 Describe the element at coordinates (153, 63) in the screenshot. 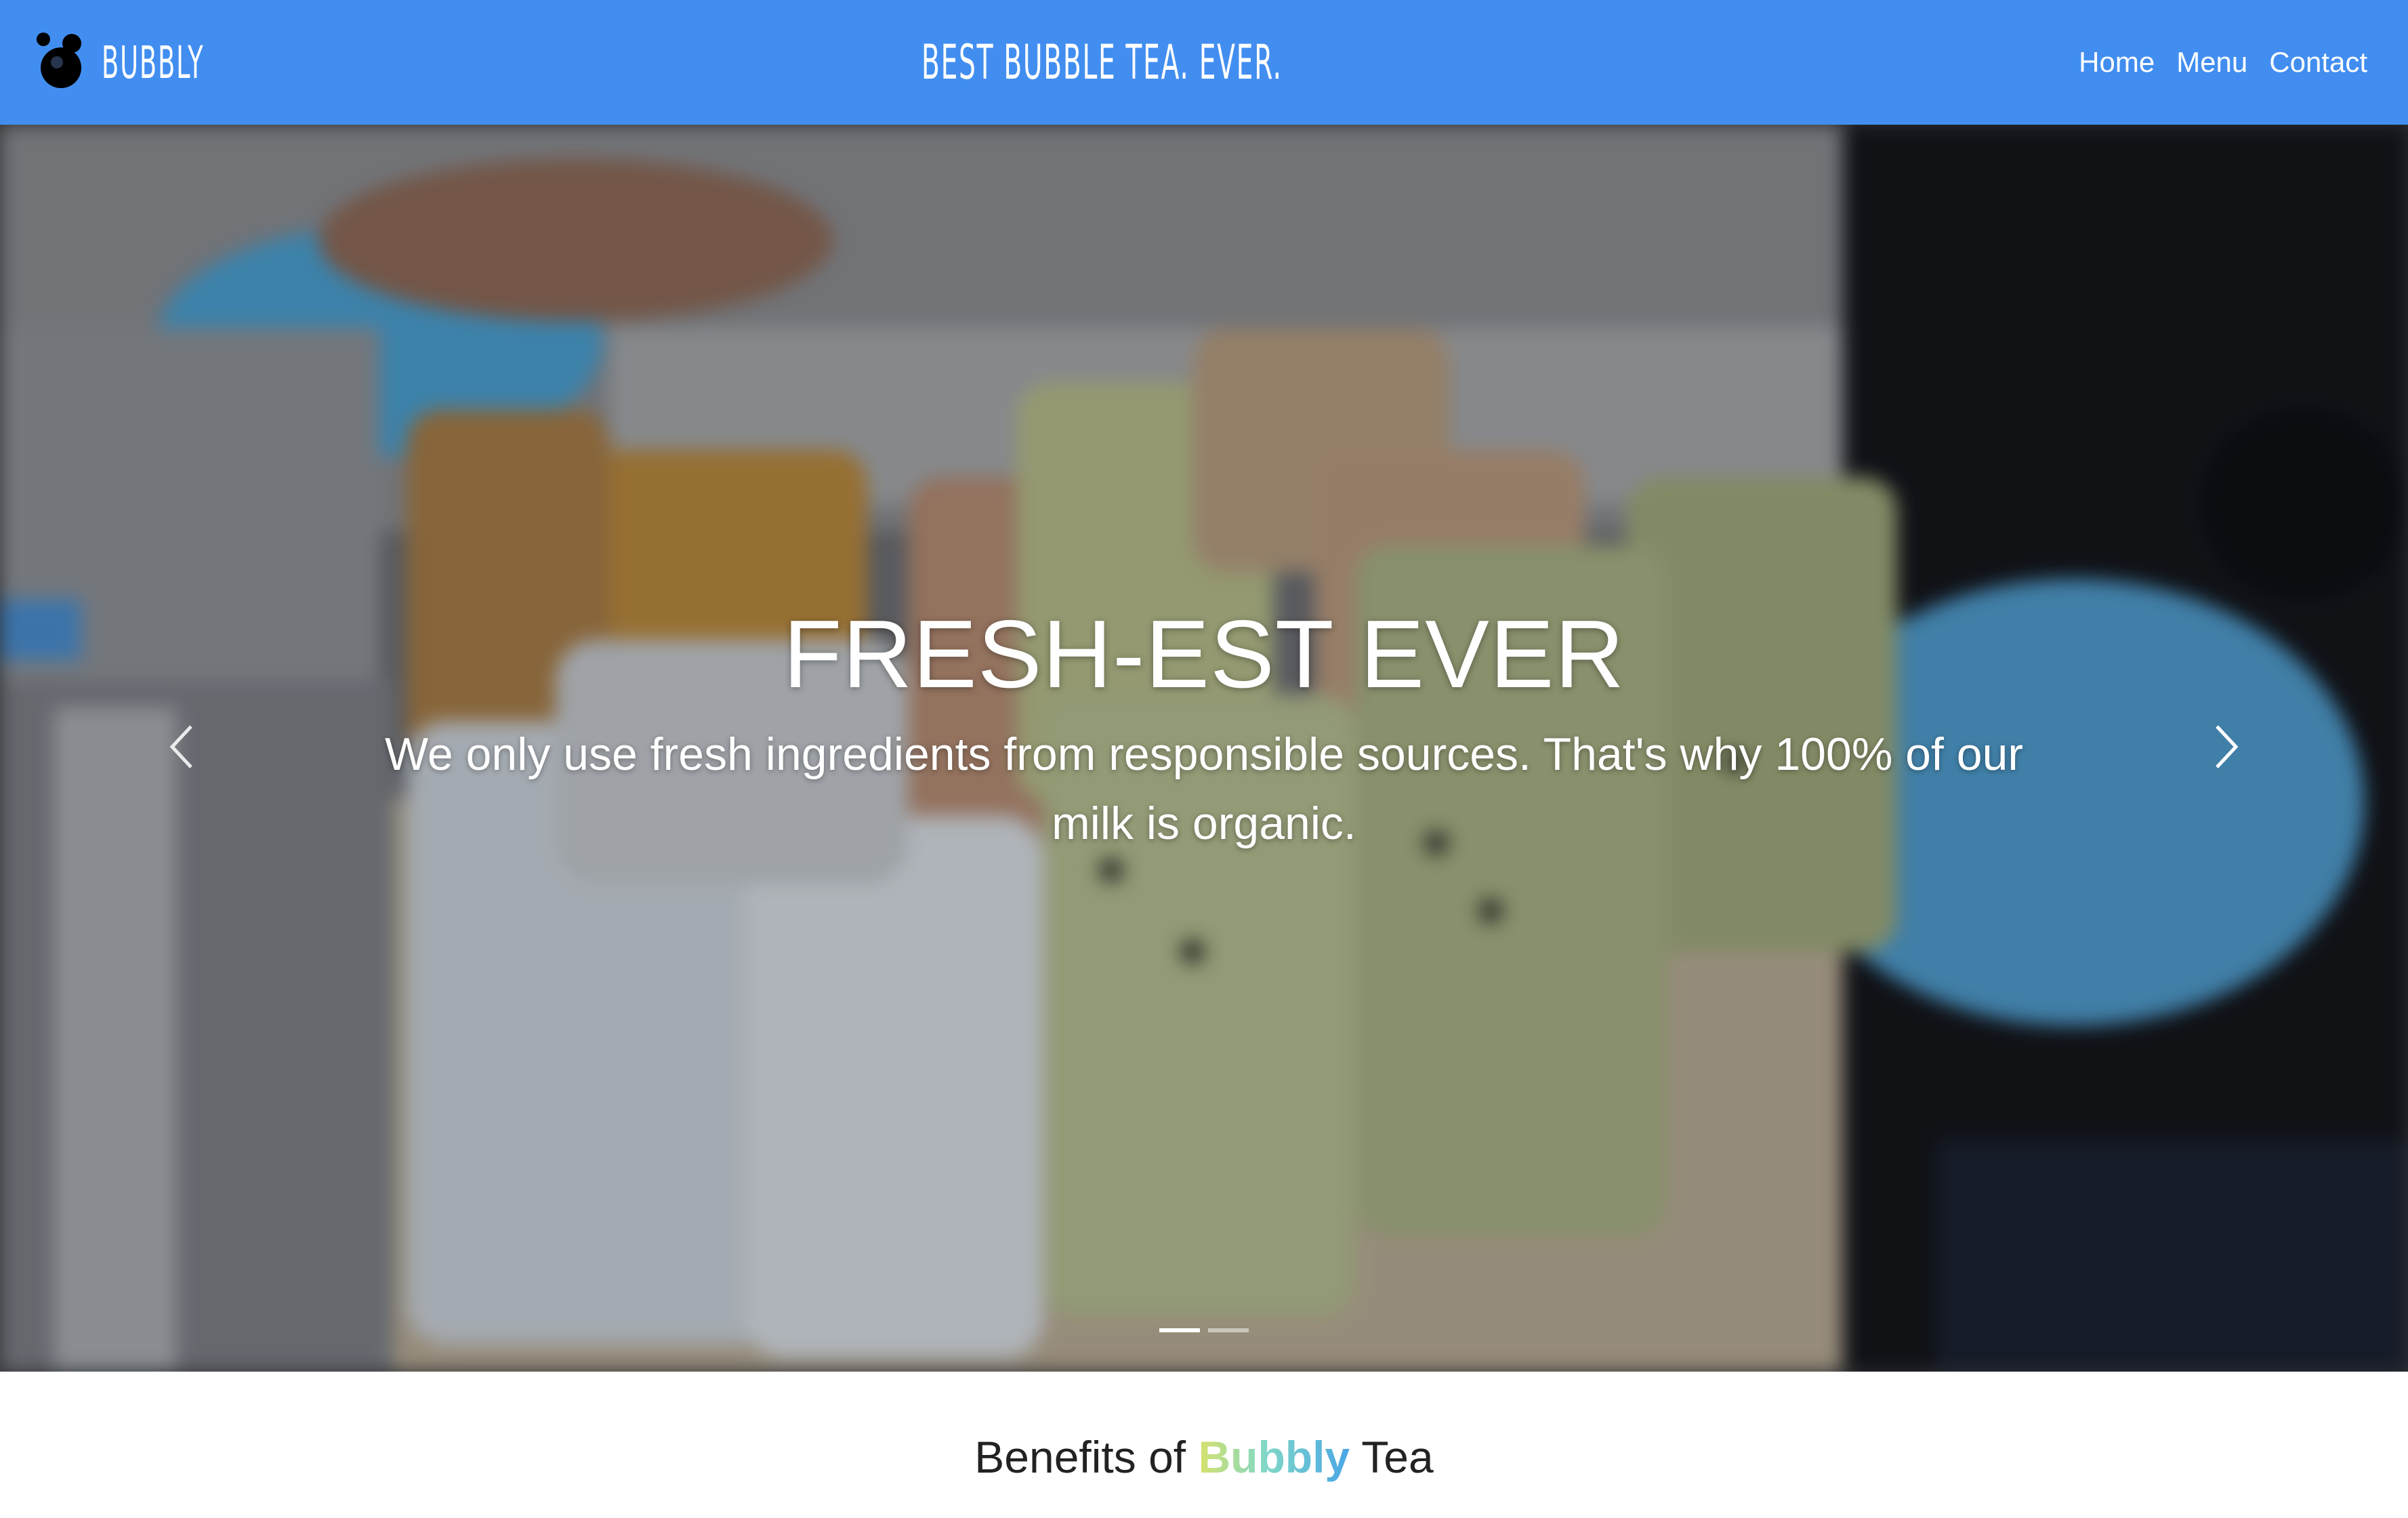

I see `brand-name: BUBBLY` at that location.